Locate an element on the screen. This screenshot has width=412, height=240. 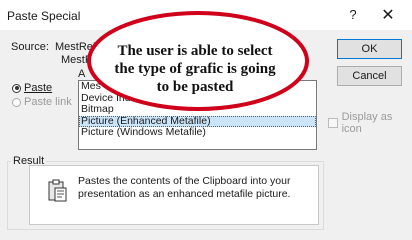
annotation-line-1: The user is able to select is located at coordinates (195, 51).